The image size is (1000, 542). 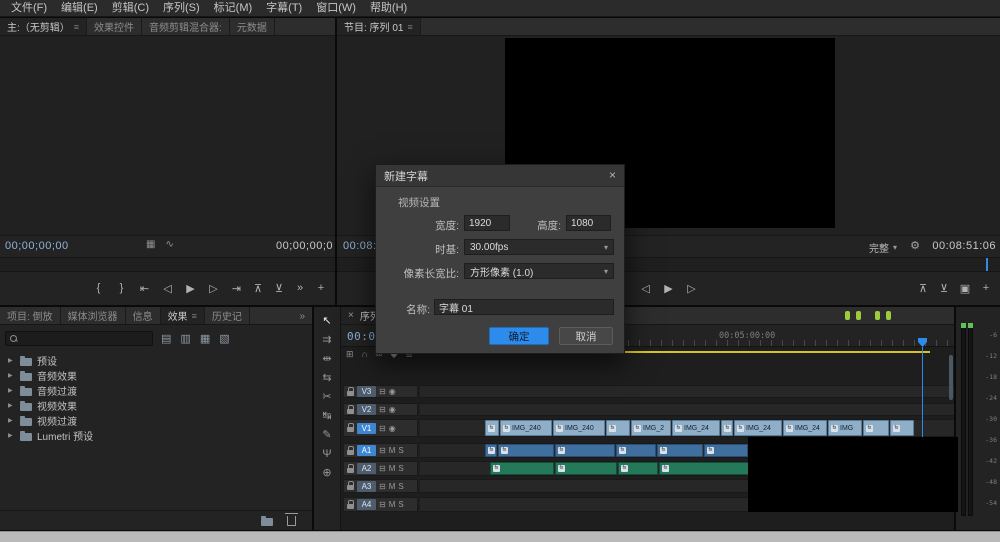 What do you see at coordinates (965, 288) in the screenshot?
I see `export-frame-button: ▣` at bounding box center [965, 288].